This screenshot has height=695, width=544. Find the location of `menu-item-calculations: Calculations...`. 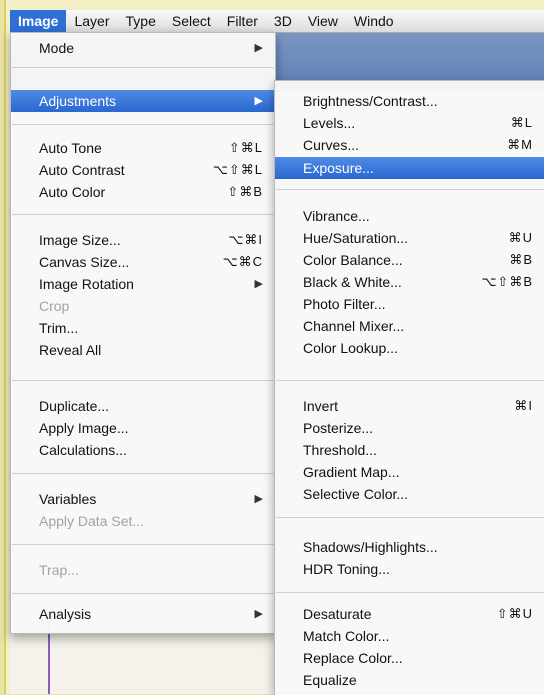

menu-item-calculations: Calculations... is located at coordinates (143, 450).